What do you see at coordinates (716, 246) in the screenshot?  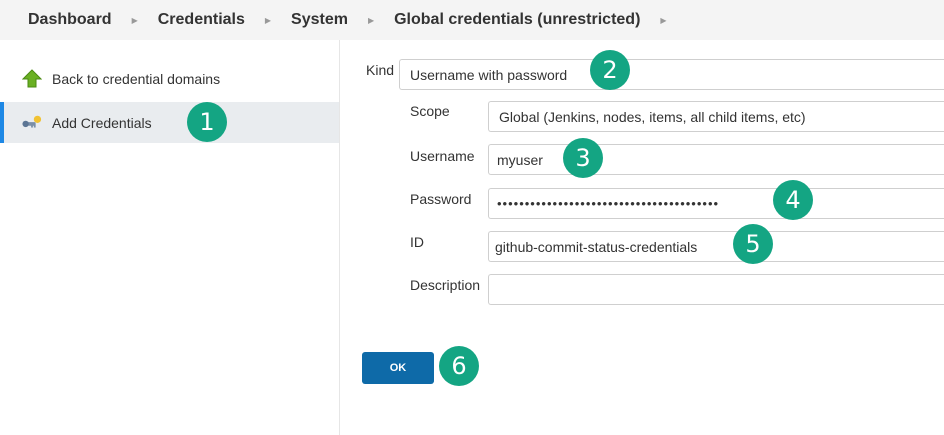 I see `id-input: github-commit-status-credentials` at bounding box center [716, 246].